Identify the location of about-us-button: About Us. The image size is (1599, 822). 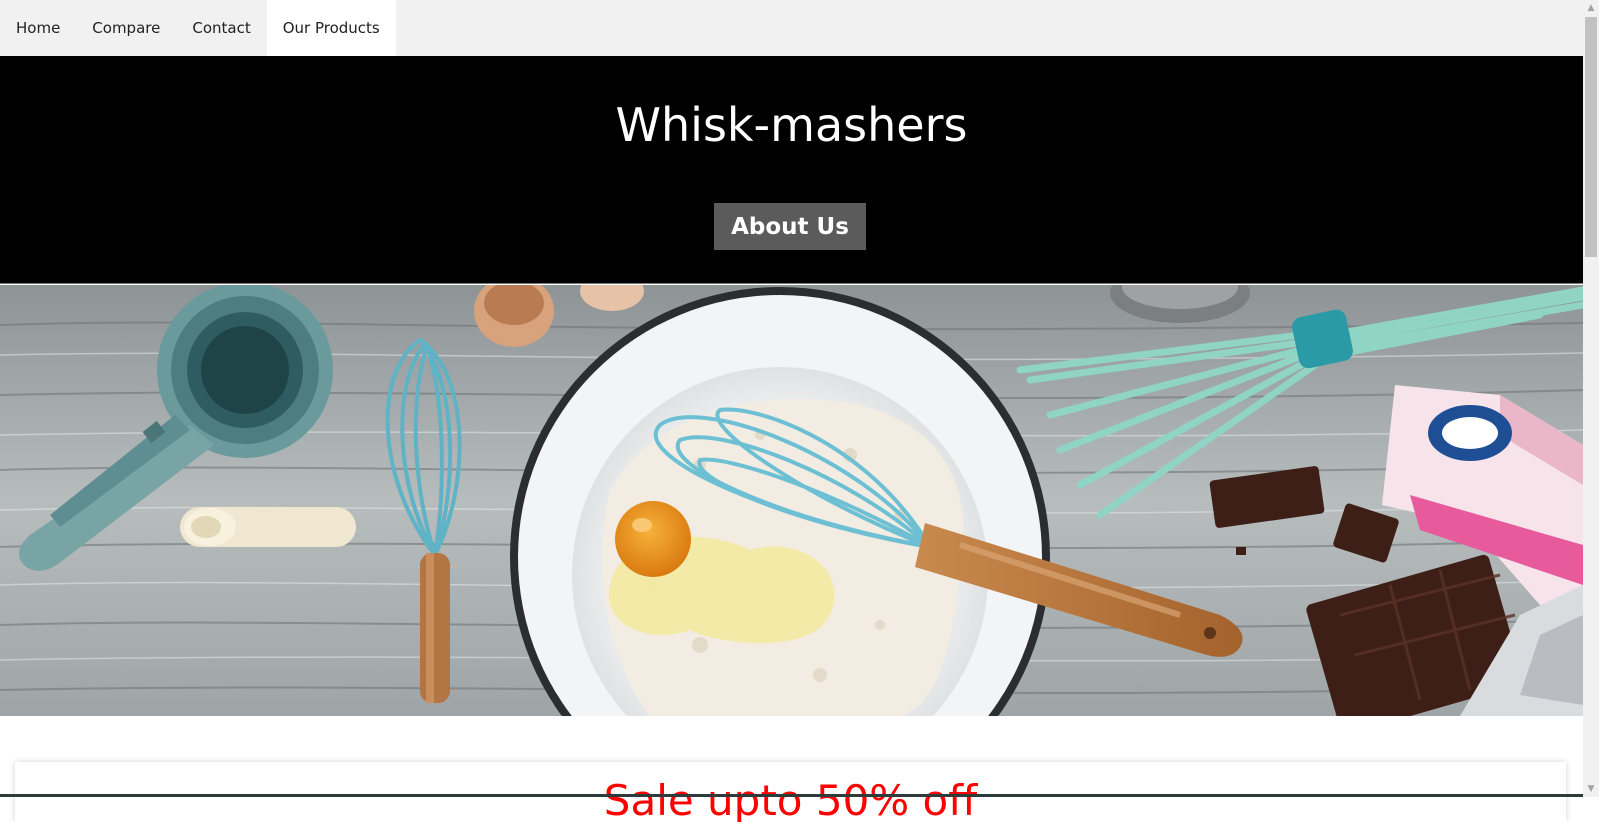
(790, 226).